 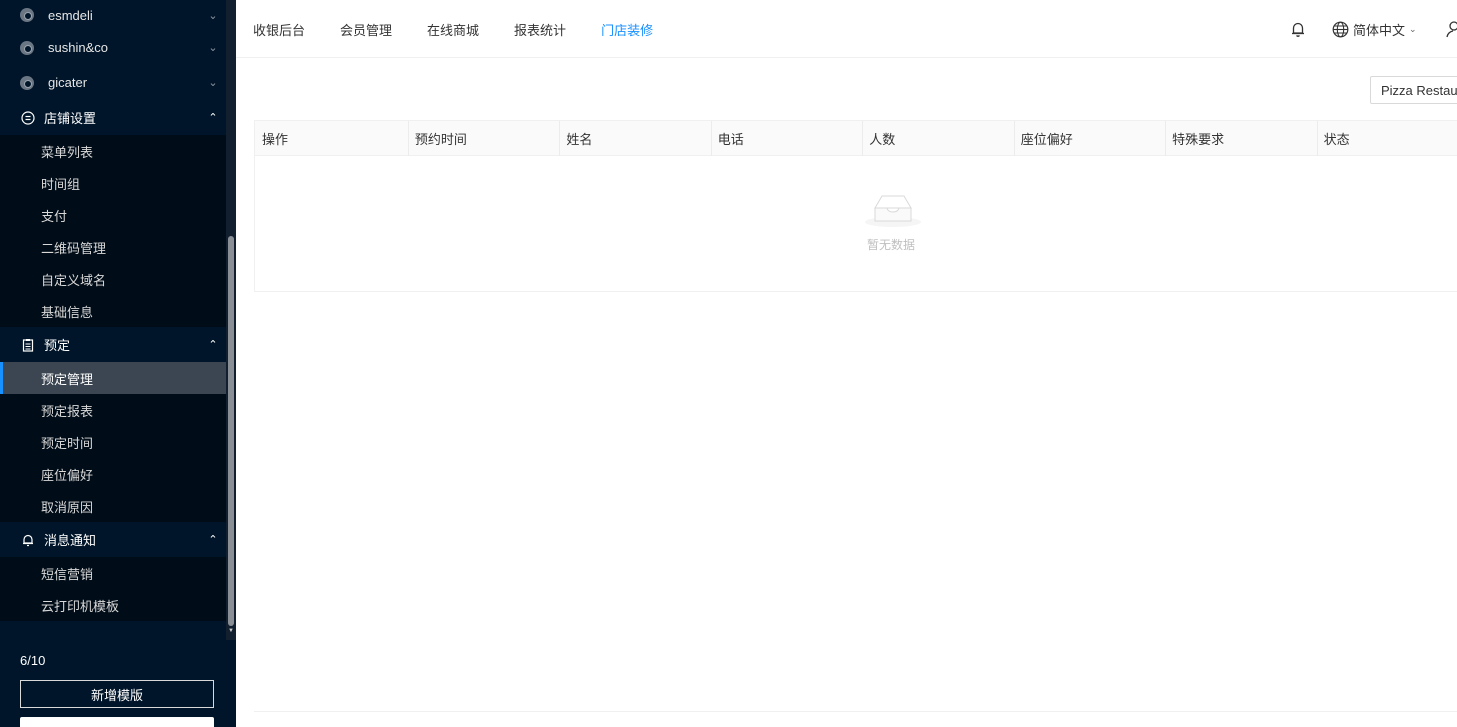 I want to click on globe-icon, so click(x=1340, y=29).